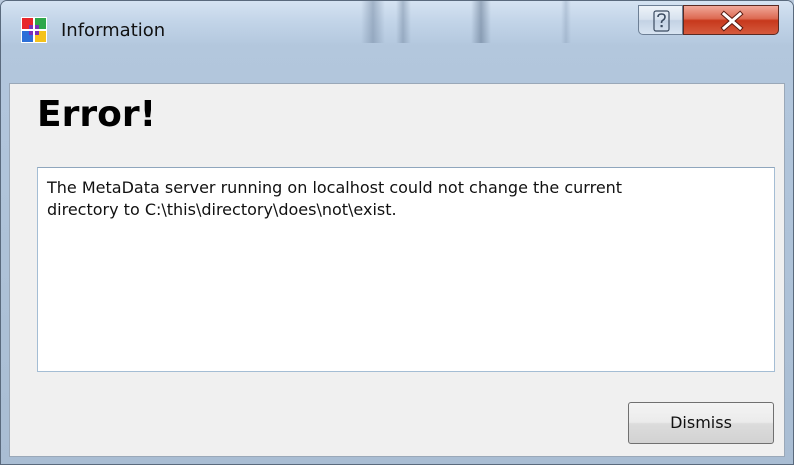 Image resolution: width=794 pixels, height=465 pixels. Describe the element at coordinates (34, 30) in the screenshot. I see `app-logo-icon` at that location.